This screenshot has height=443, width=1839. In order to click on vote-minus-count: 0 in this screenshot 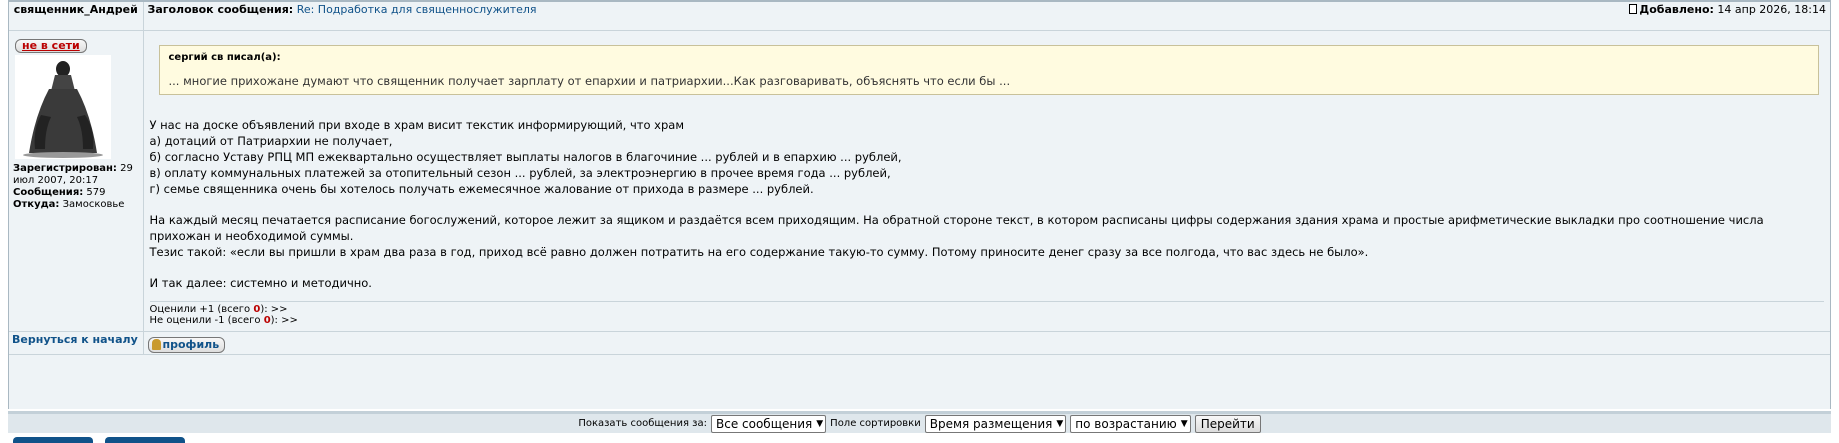, I will do `click(267, 320)`.